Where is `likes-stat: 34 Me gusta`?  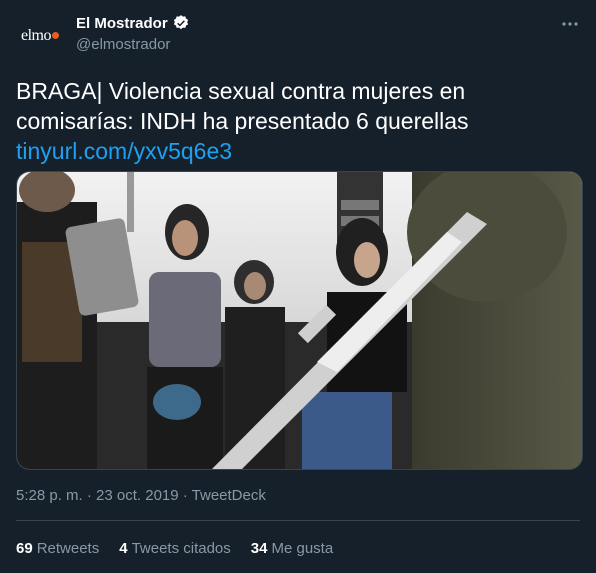
likes-stat: 34 Me gusta is located at coordinates (292, 548).